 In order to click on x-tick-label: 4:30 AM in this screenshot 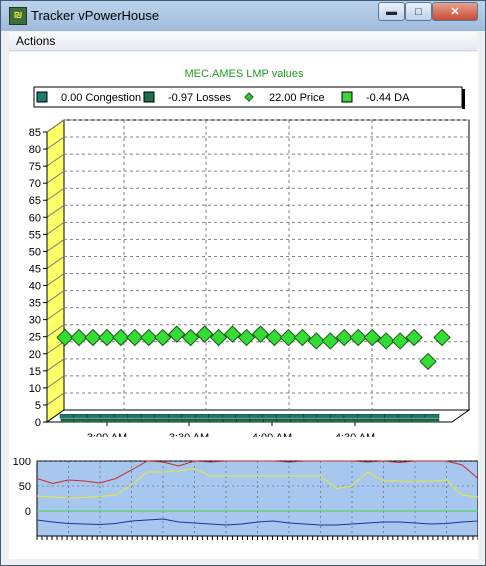, I will do `click(355, 434)`.